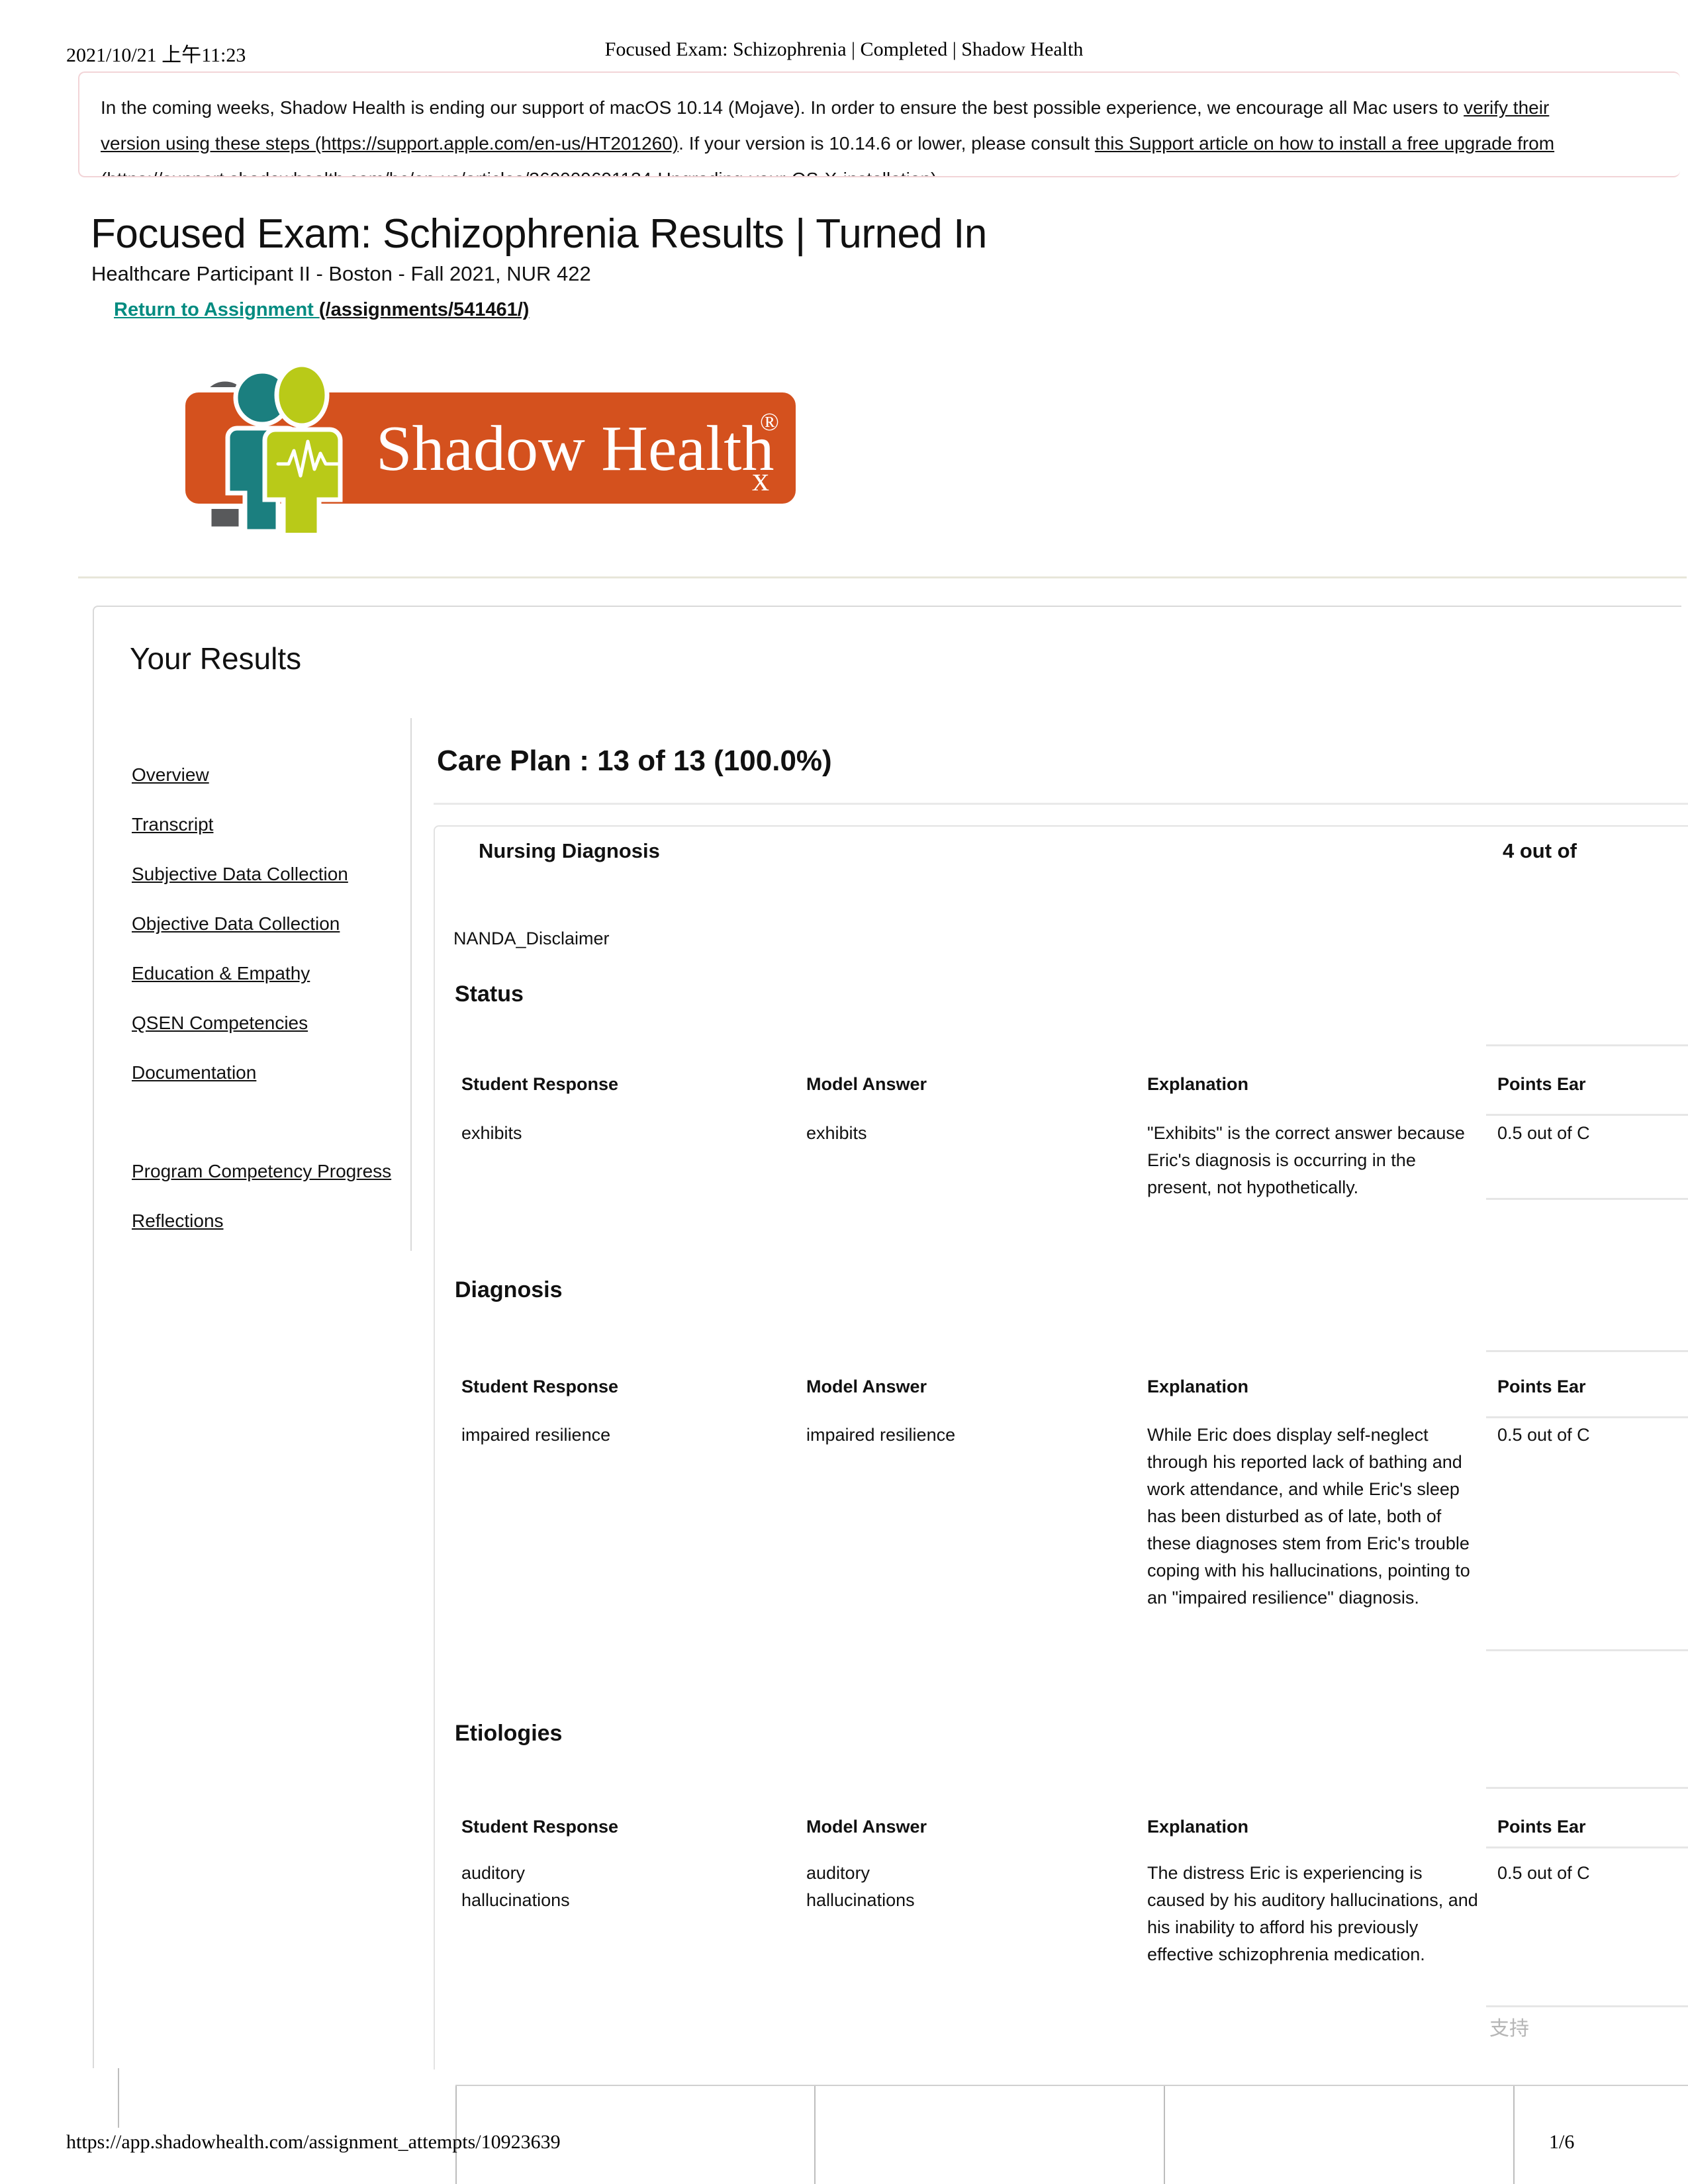 The width and height of the screenshot is (1688, 2184). I want to click on footer-hline, so click(1071, 2085).